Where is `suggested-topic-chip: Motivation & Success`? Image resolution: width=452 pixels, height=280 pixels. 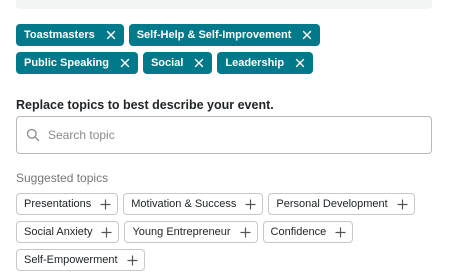
suggested-topic-chip: Motivation & Success is located at coordinates (193, 204).